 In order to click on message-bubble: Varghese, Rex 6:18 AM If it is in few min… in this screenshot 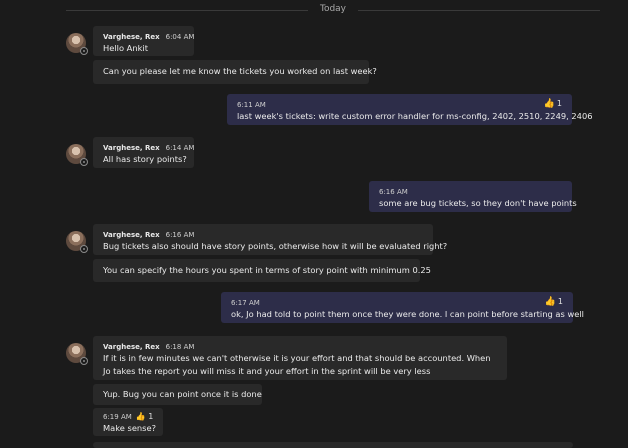, I will do `click(300, 358)`.